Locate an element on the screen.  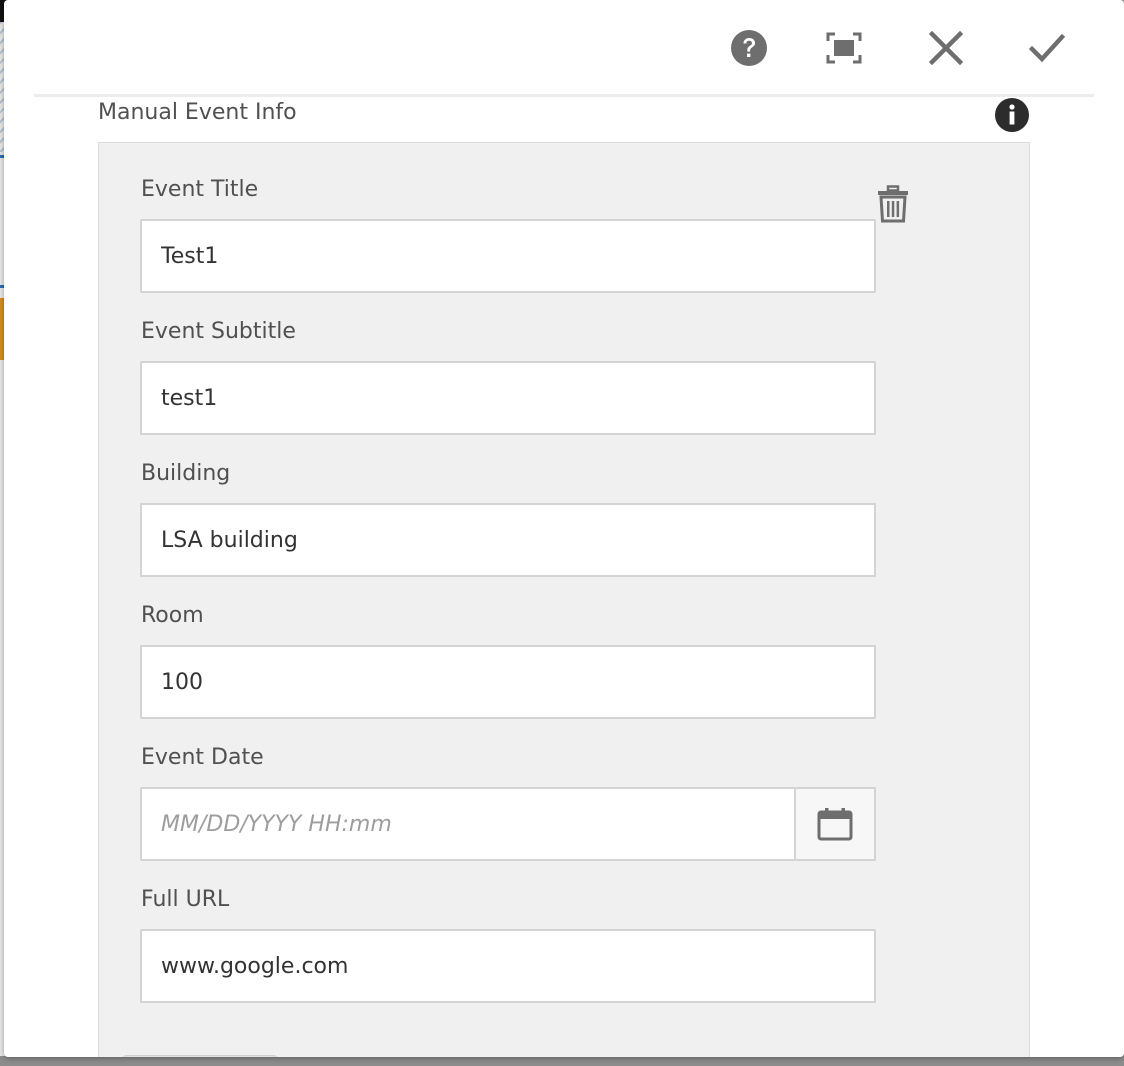
checkmark-icon is located at coordinates (1047, 48).